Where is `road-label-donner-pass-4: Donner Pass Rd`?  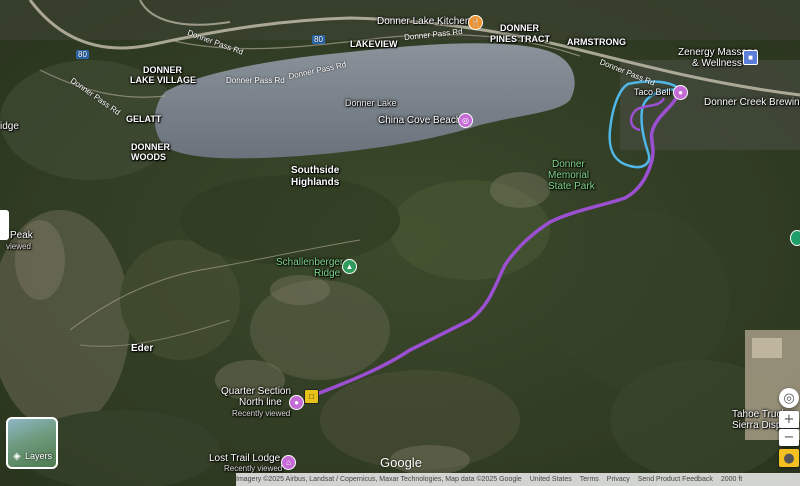 road-label-donner-pass-4: Donner Pass Rd is located at coordinates (255, 80).